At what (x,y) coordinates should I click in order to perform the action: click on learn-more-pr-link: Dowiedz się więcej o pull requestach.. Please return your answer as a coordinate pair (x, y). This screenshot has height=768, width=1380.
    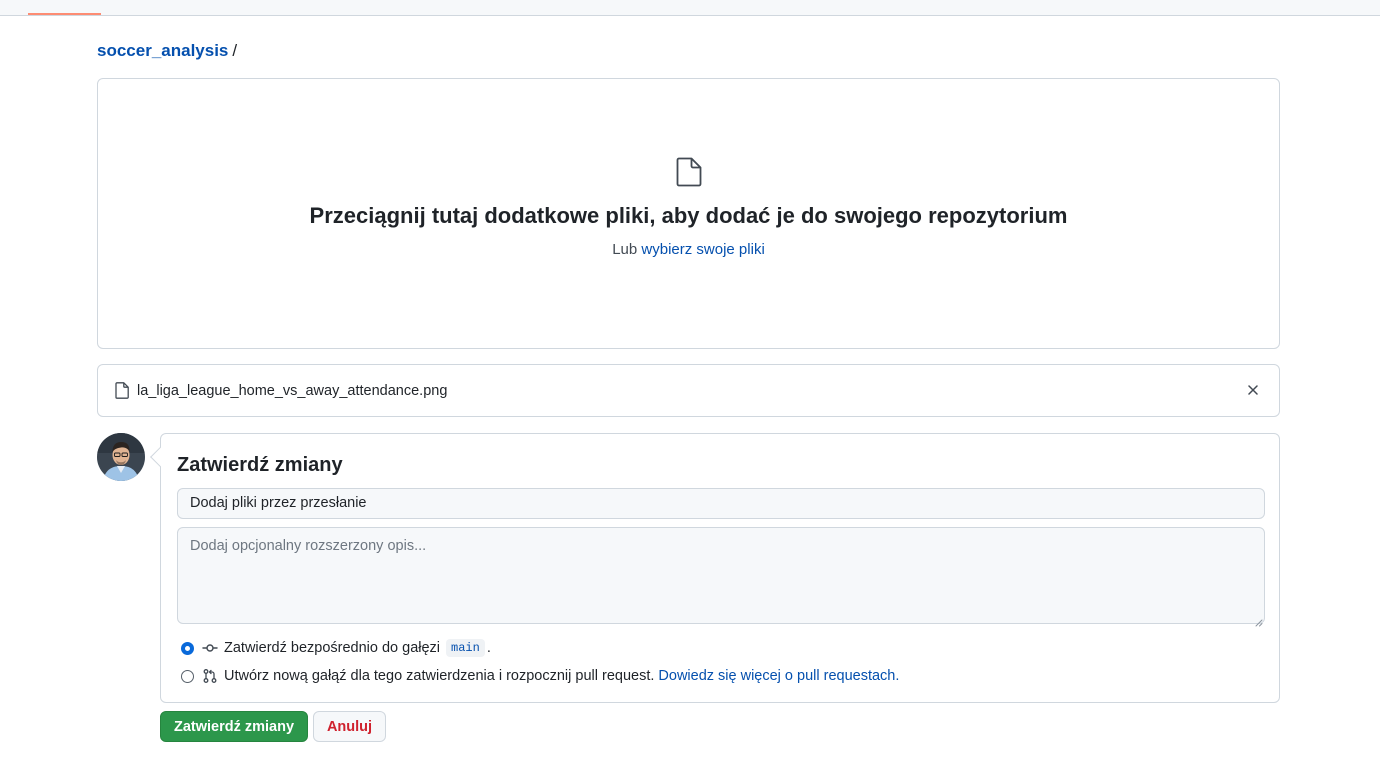
    Looking at the image, I should click on (778, 676).